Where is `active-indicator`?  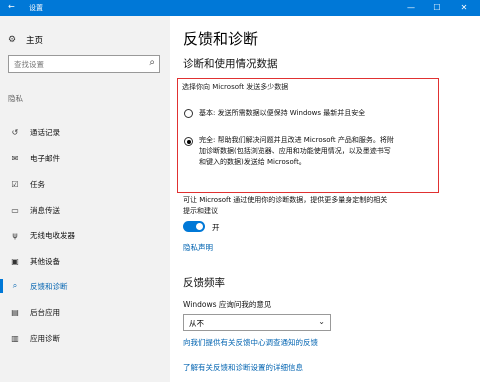
active-indicator is located at coordinates (1, 286).